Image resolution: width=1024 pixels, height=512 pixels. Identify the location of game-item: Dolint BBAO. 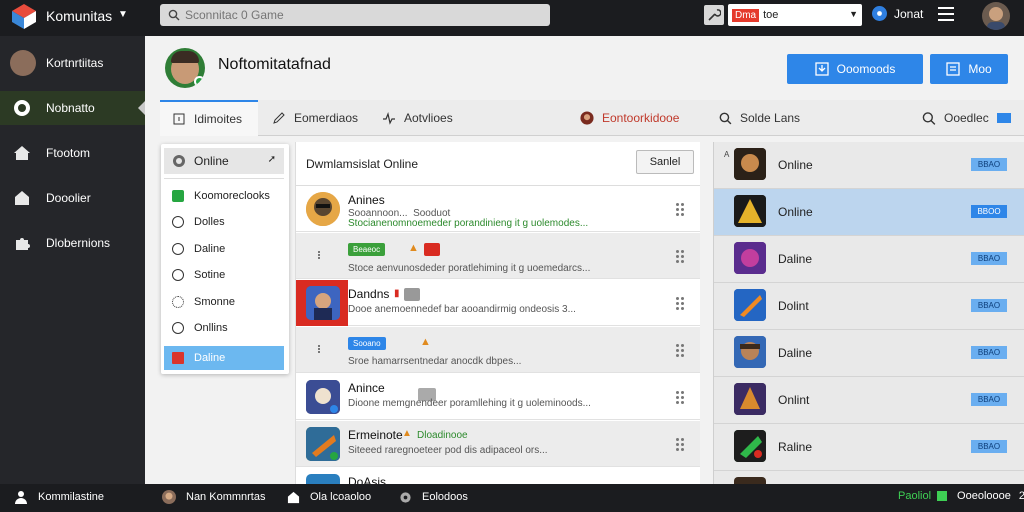
(869, 306).